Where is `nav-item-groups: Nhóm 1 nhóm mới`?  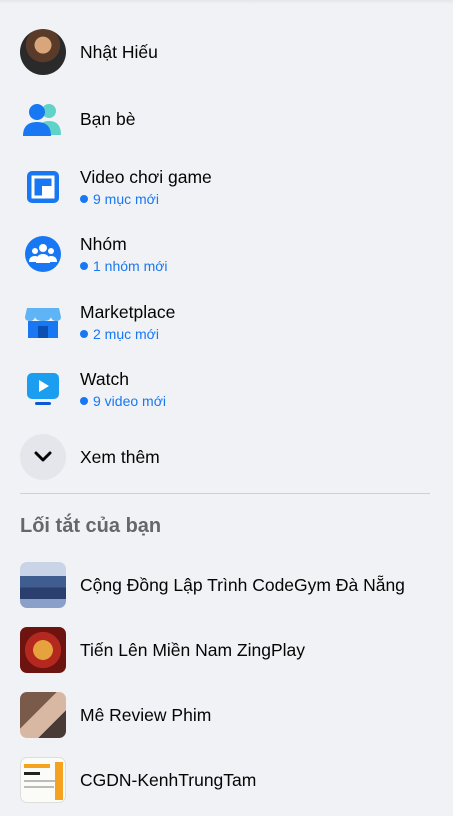
nav-item-groups: Nhóm 1 nhóm mới is located at coordinates (226, 255).